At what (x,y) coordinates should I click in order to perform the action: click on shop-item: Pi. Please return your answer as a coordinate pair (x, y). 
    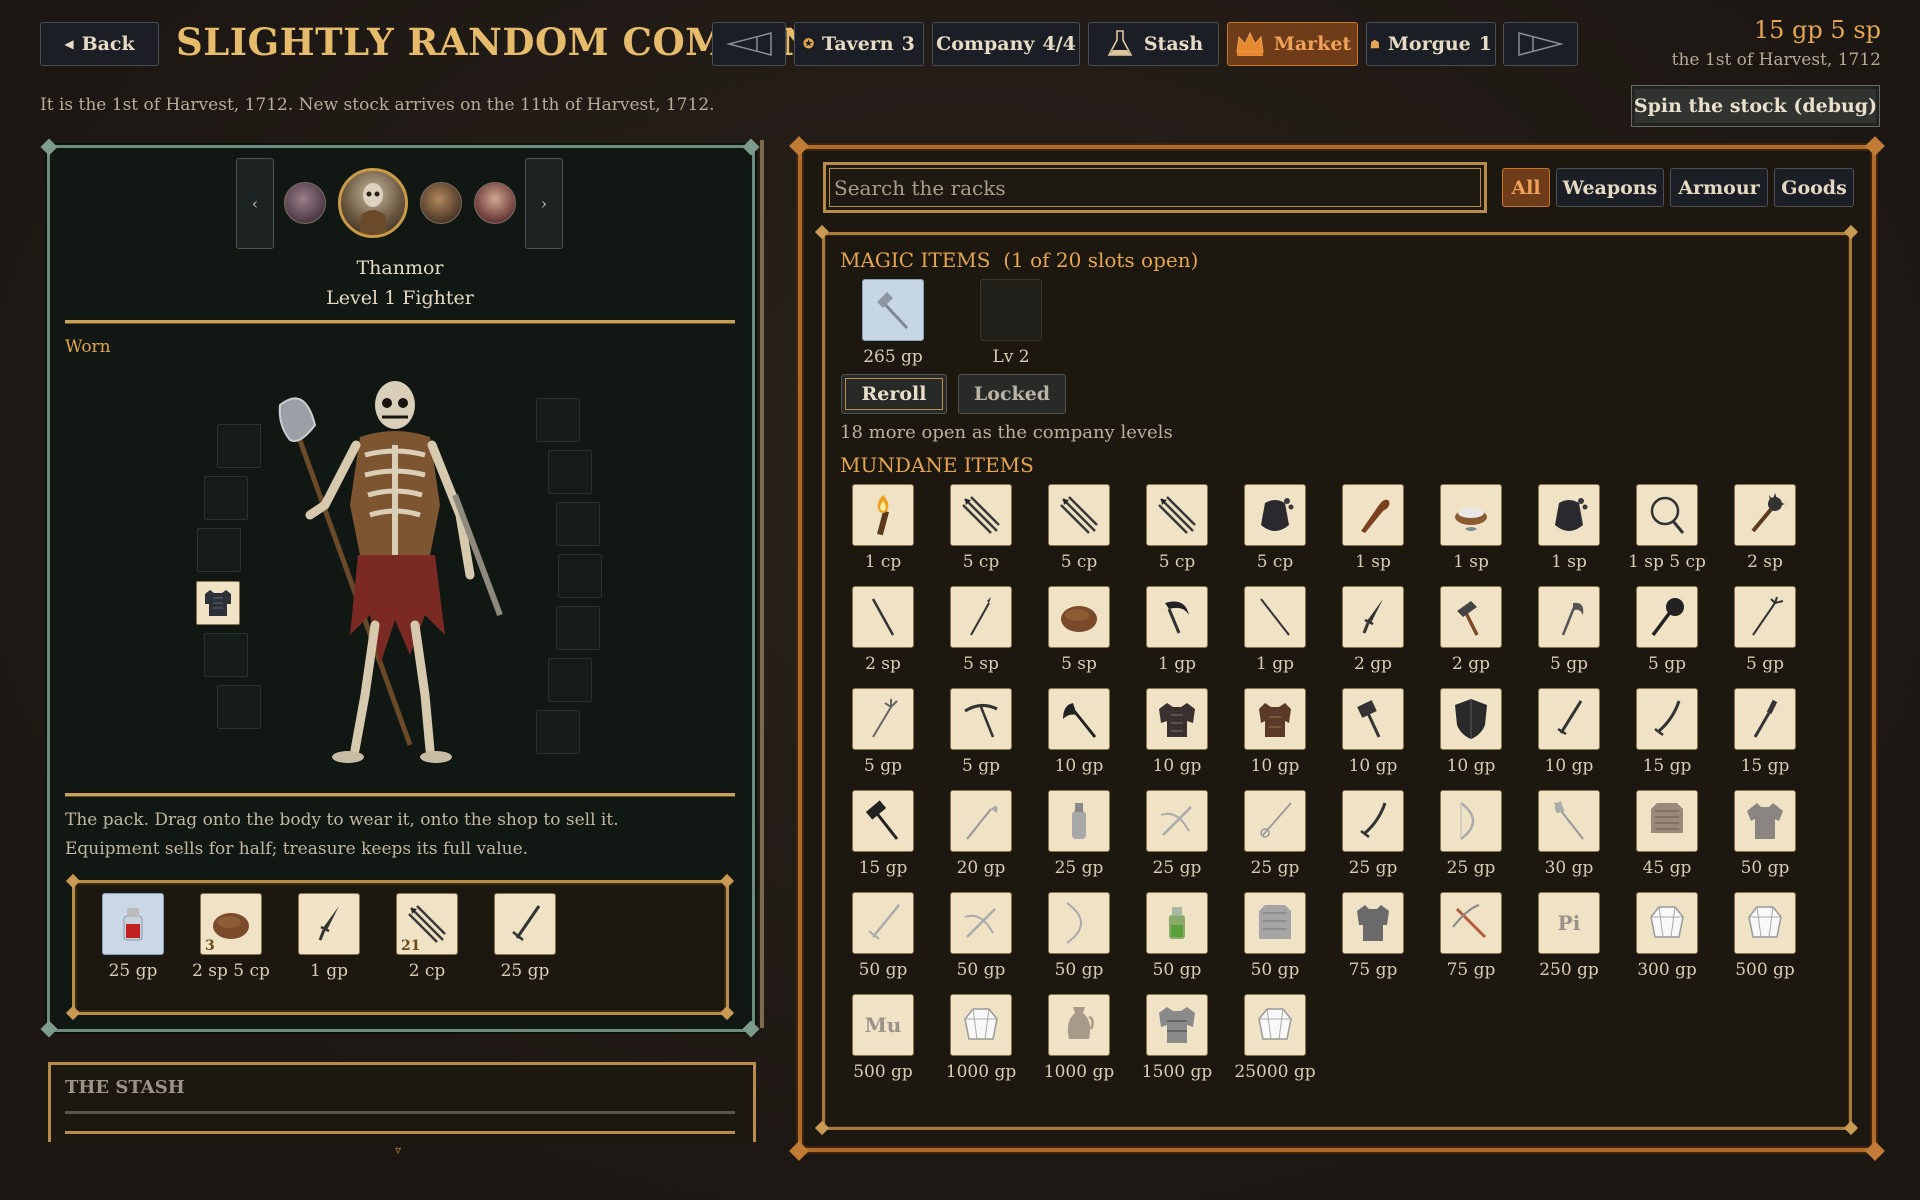
    Looking at the image, I should click on (1569, 923).